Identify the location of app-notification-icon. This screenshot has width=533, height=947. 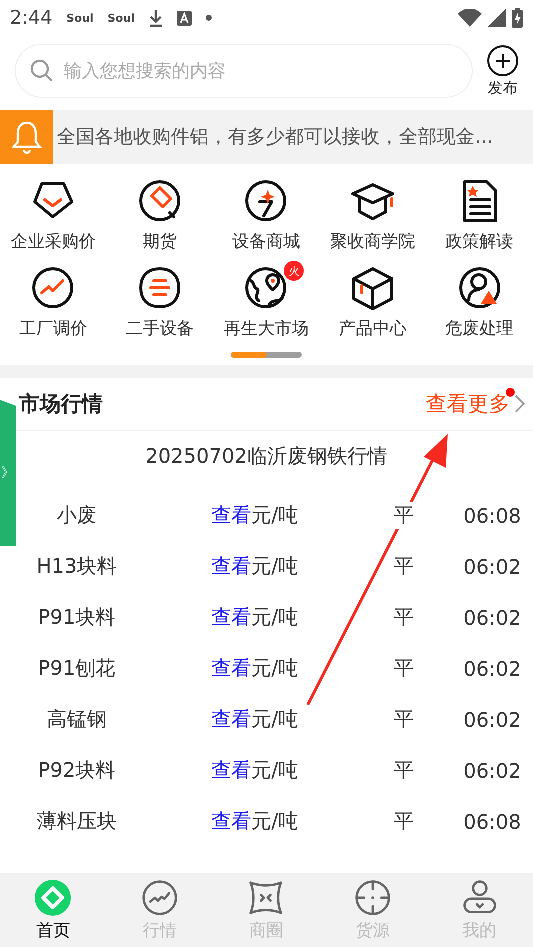
(184, 18).